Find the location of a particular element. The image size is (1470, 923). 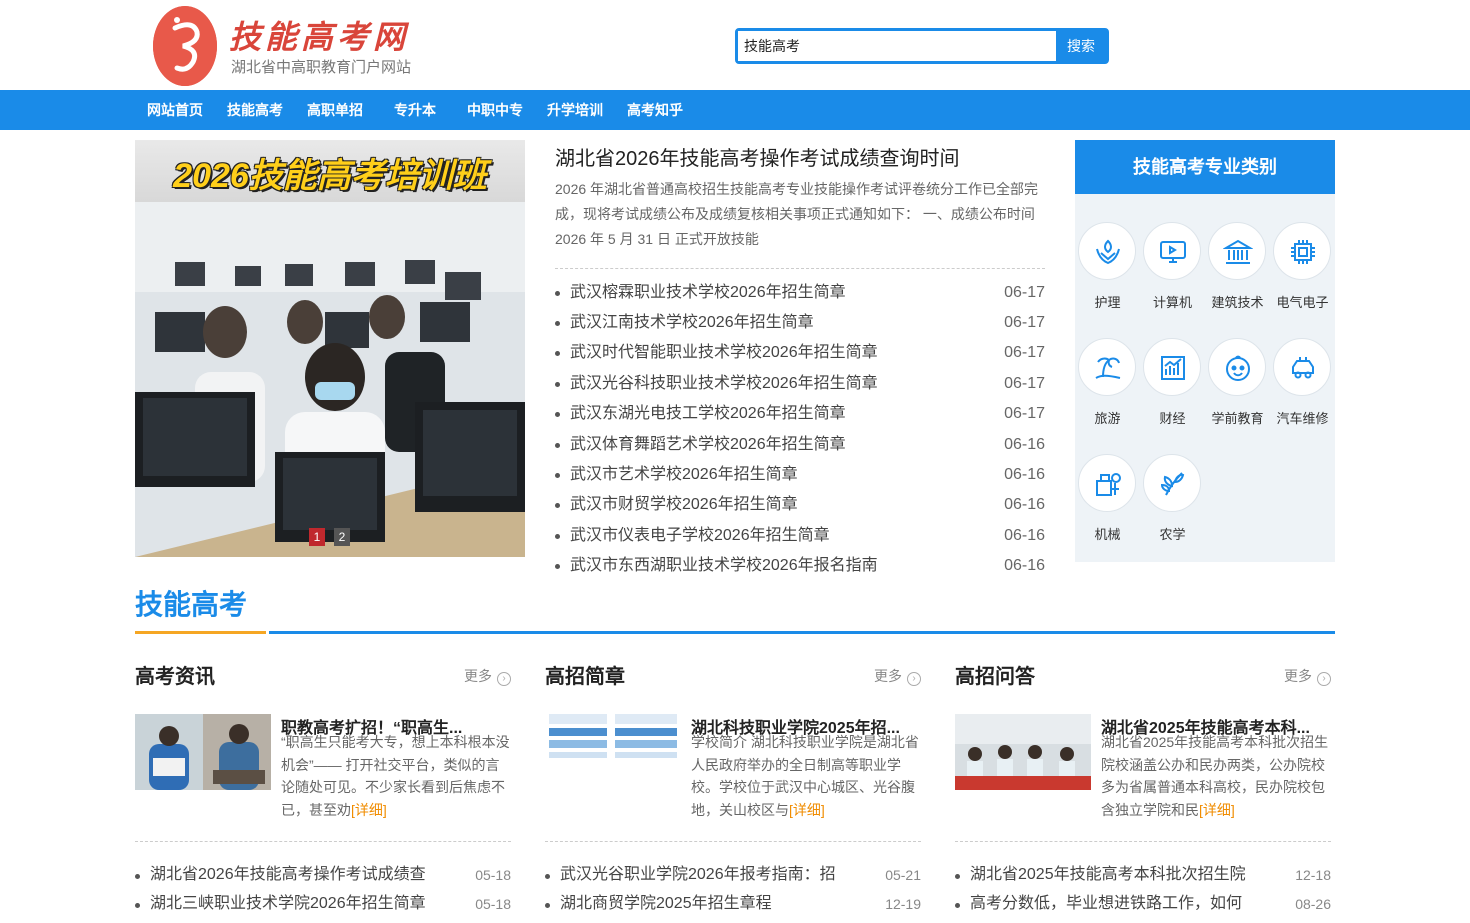

list-item: 湖北省2025年技能高考本科批次招生院 12-18 is located at coordinates (1143, 875).